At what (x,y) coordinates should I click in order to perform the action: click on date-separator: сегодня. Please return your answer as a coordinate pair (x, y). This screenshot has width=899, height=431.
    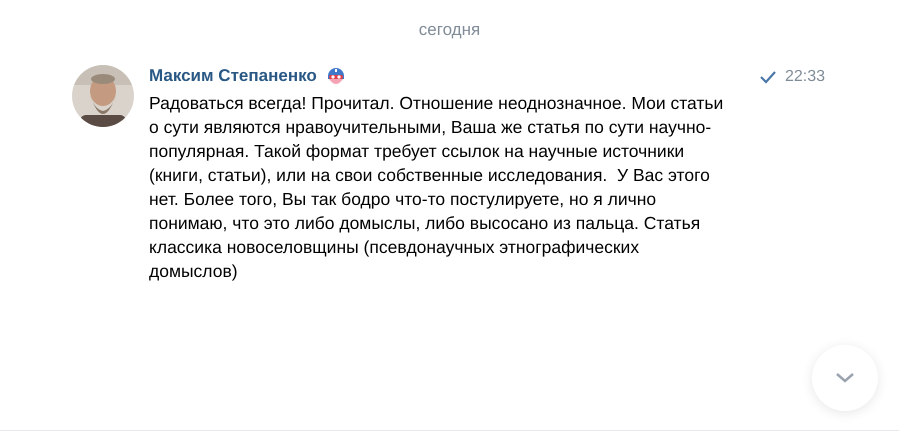
    Looking at the image, I should click on (449, 30).